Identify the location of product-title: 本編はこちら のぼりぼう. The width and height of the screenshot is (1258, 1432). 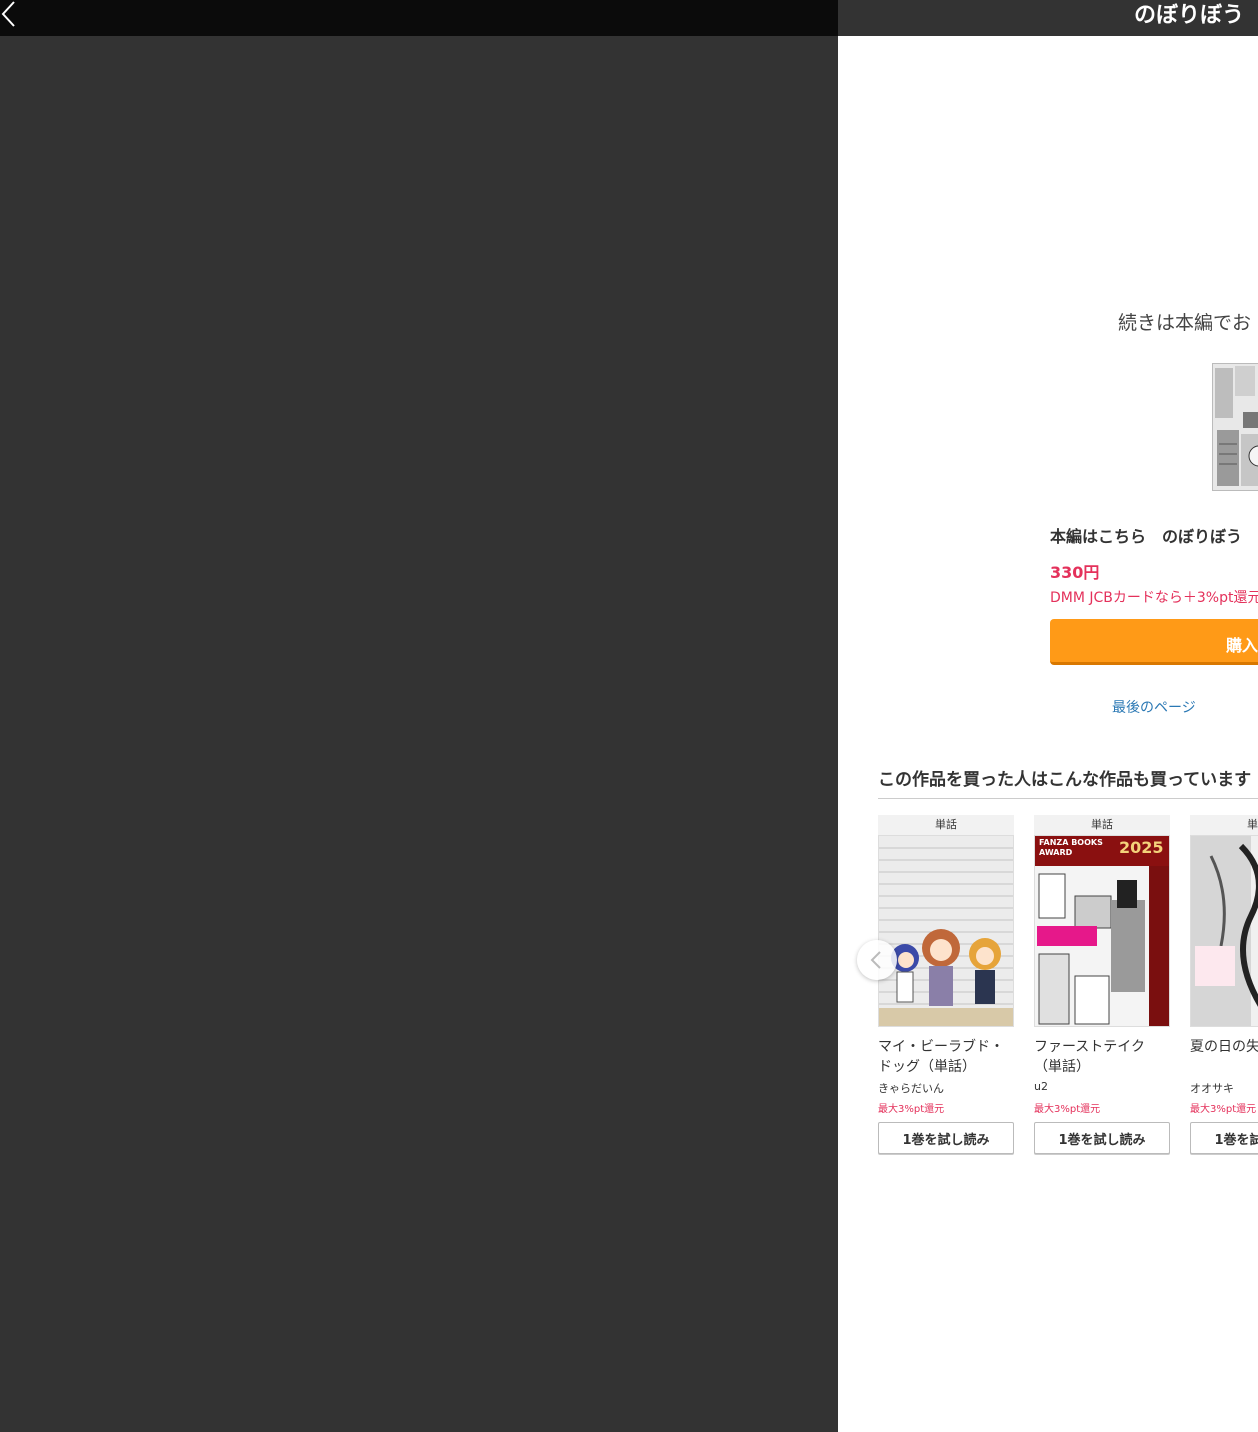
(1146, 535).